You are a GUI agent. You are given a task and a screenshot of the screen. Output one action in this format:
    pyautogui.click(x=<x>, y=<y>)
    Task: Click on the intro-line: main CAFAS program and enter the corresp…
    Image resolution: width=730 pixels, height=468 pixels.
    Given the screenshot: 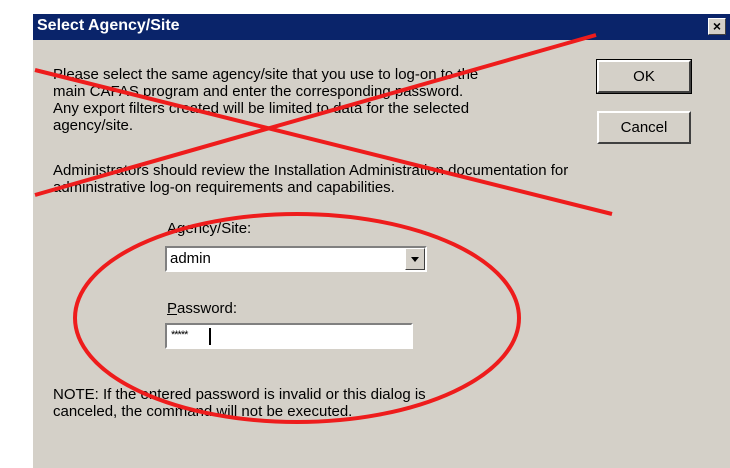 What is the action you would take?
    pyautogui.click(x=258, y=91)
    